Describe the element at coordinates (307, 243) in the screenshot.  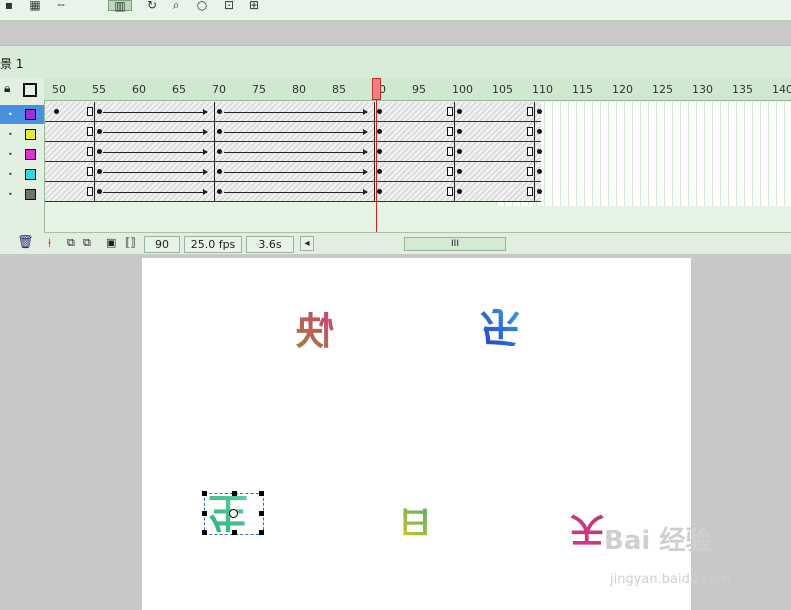
I see `scroll-left-icon: ◂` at that location.